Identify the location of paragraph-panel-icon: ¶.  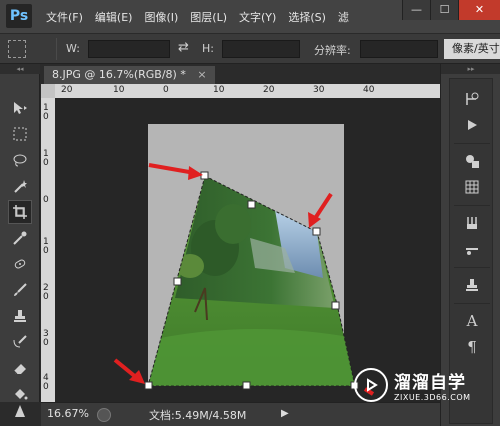
(472, 347).